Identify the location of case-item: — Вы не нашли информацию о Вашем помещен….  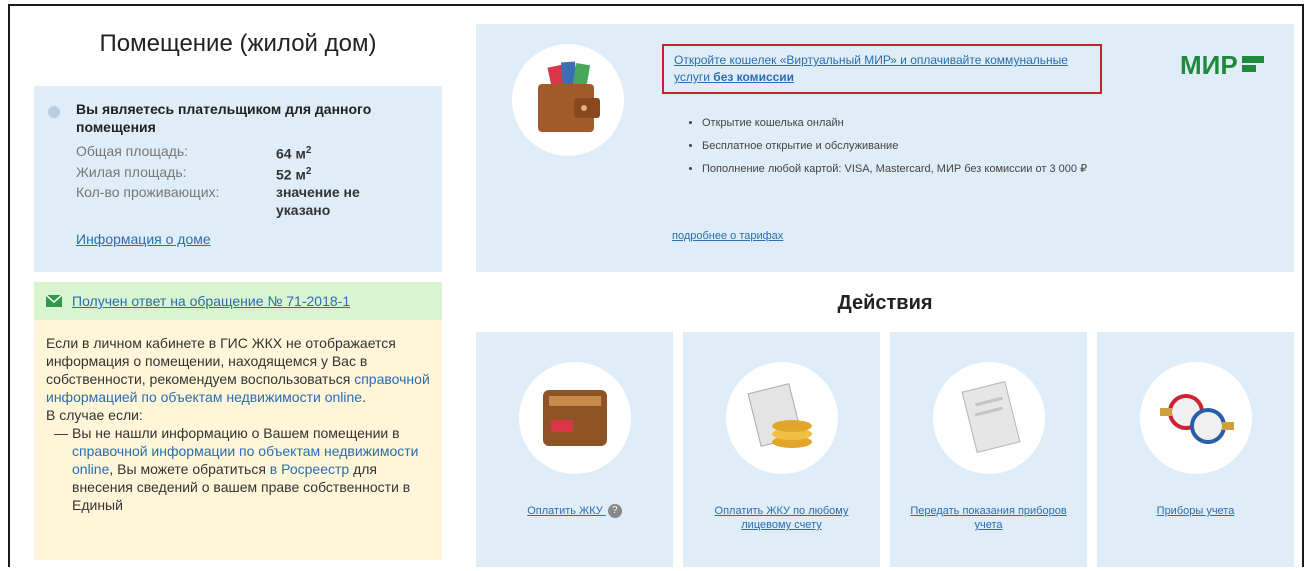
(238, 469).